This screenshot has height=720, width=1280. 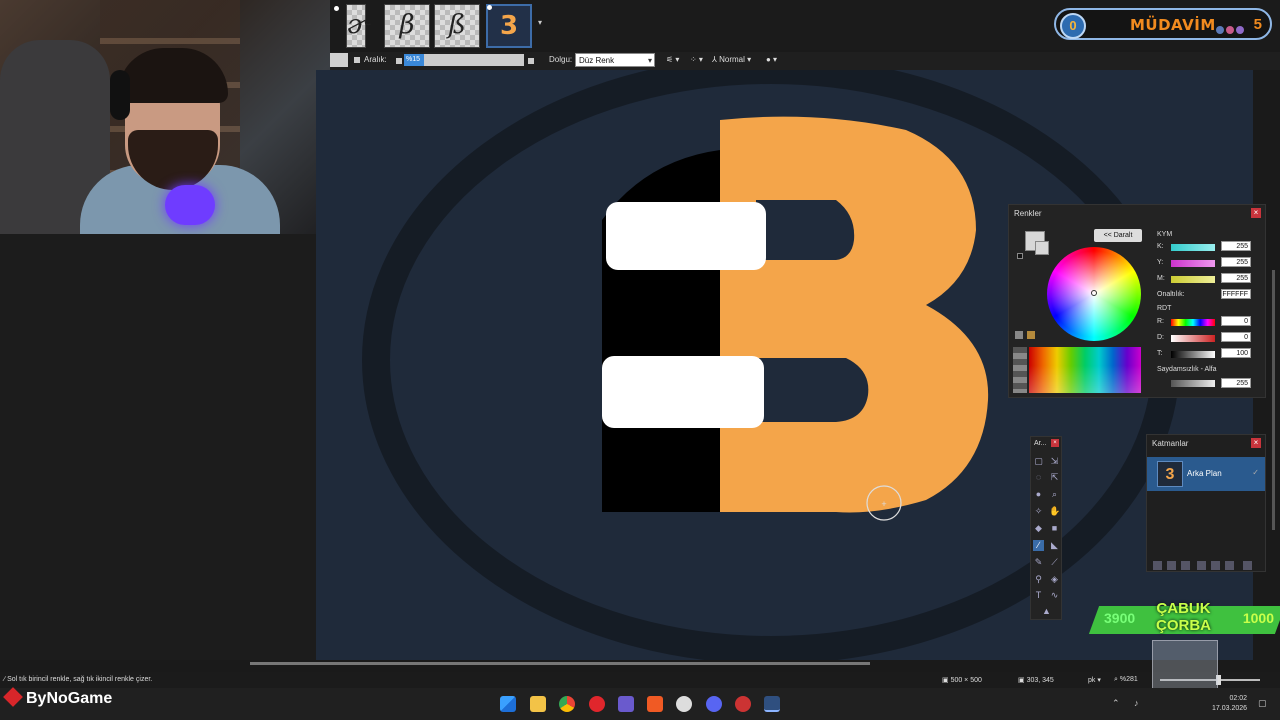 I want to click on secondary-color-swatch, so click(x=1042, y=248).